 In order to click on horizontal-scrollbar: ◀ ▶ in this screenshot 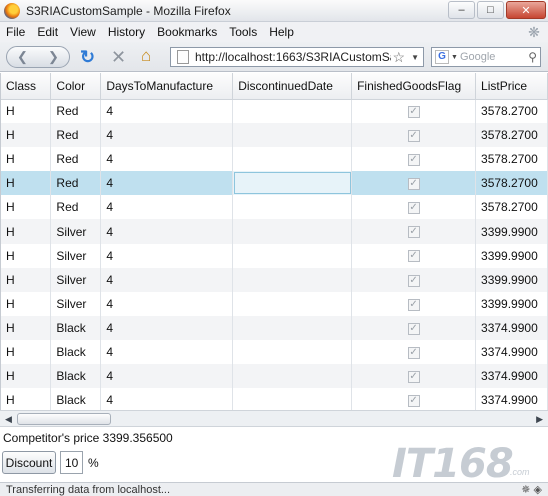, I will do `click(274, 418)`.